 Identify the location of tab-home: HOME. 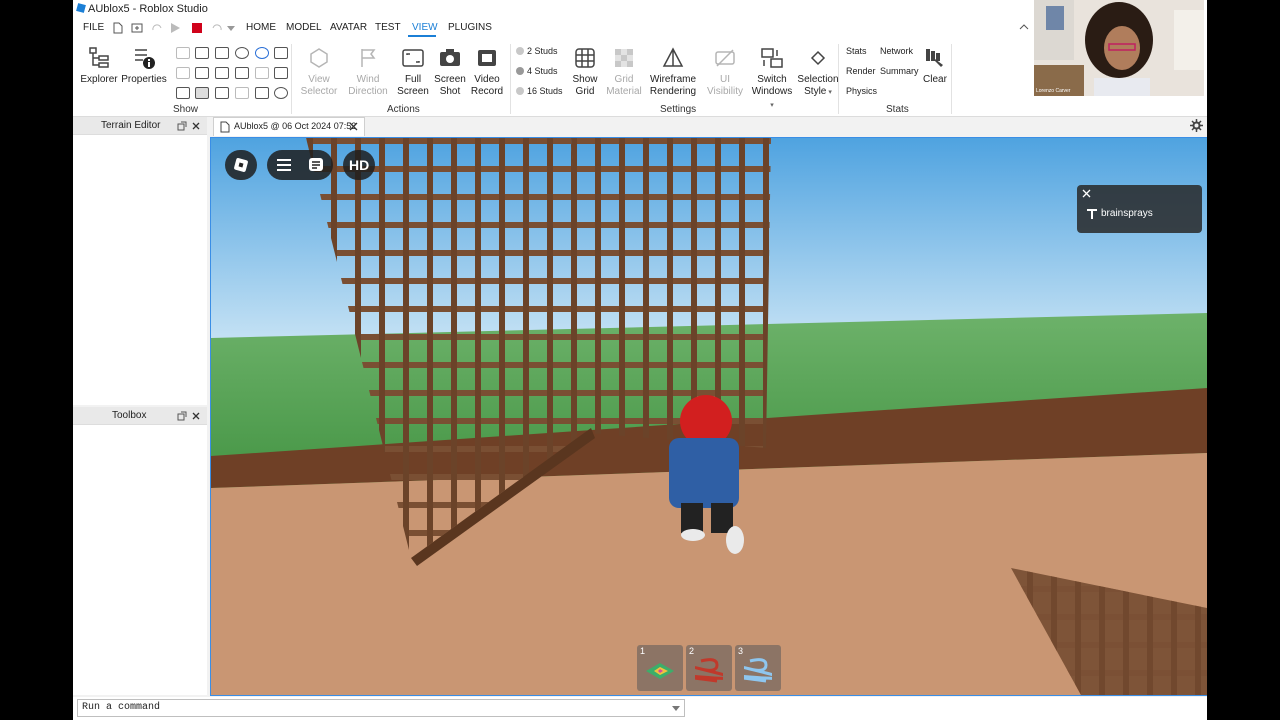
(261, 27).